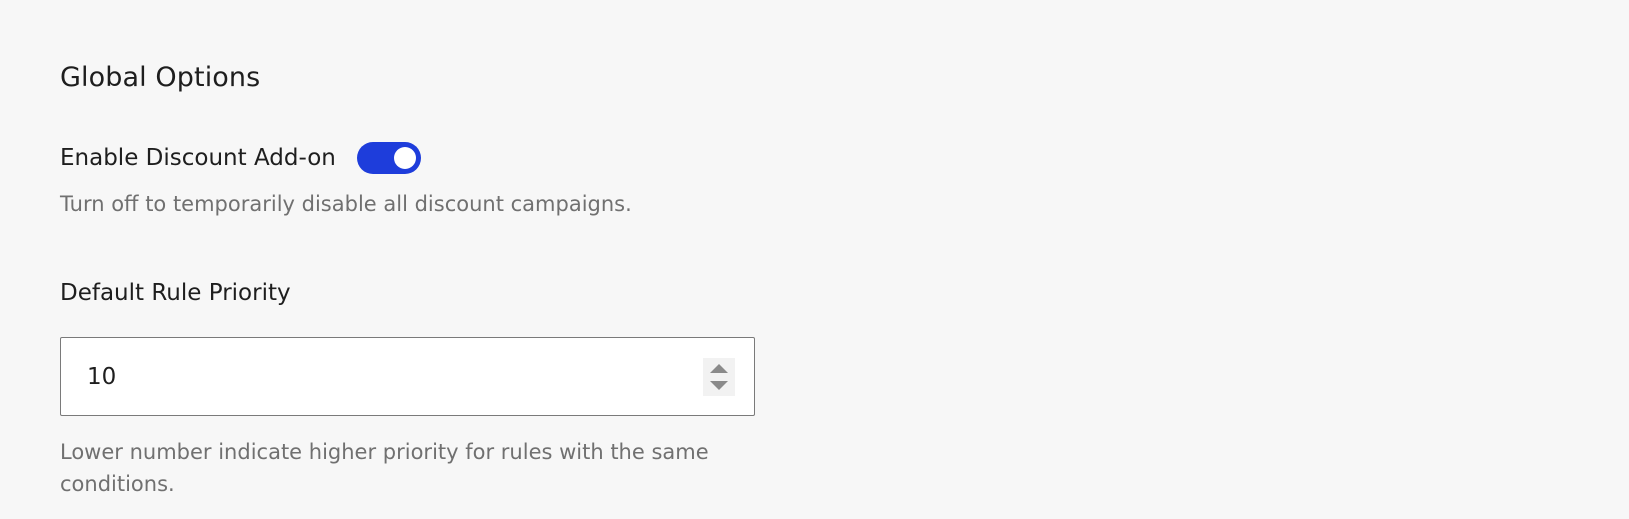 The width and height of the screenshot is (1629, 519). I want to click on default-rule-priority-input: 10, so click(407, 376).